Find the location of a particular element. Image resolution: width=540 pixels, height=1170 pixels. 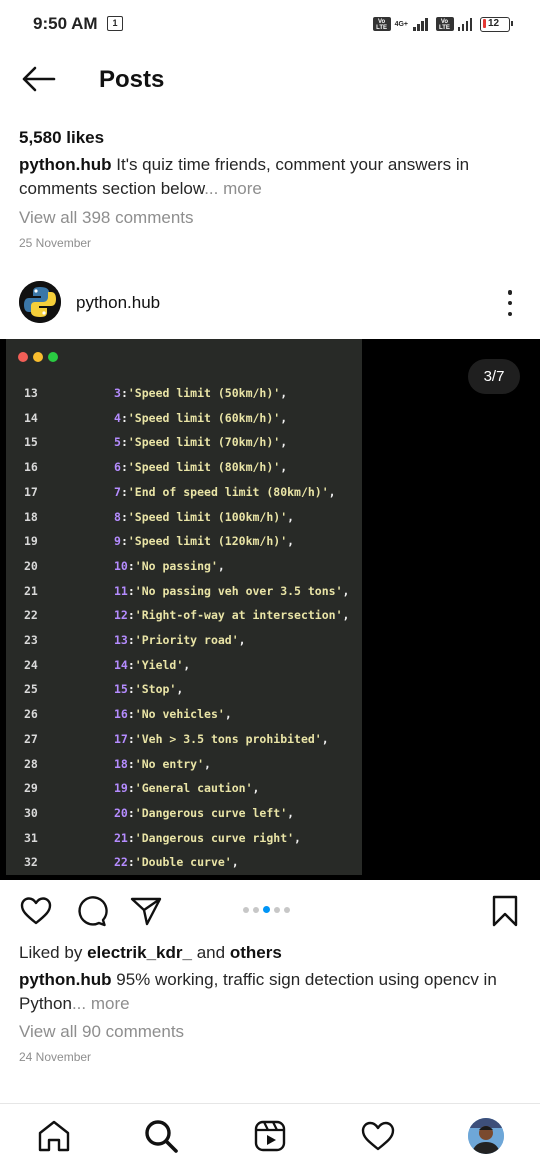

liked-by: Liked by electrik_kdr_ and others is located at coordinates (150, 953).